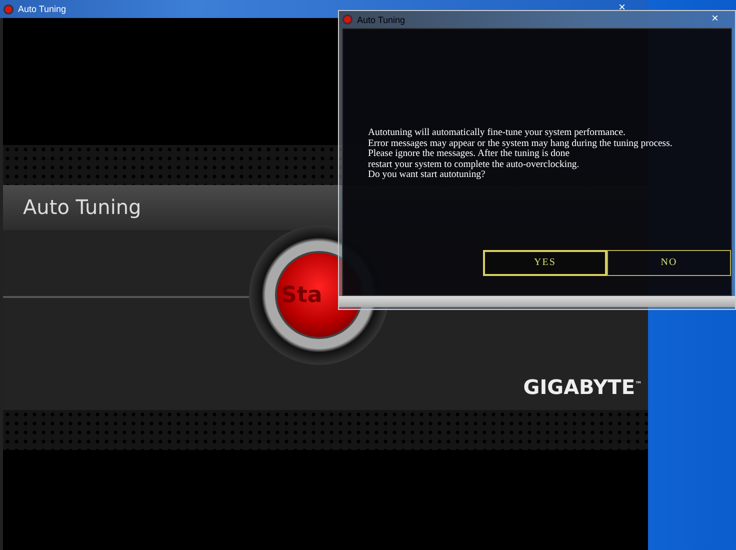 This screenshot has height=550, width=736. I want to click on panel-title: Auto Tuning, so click(82, 207).